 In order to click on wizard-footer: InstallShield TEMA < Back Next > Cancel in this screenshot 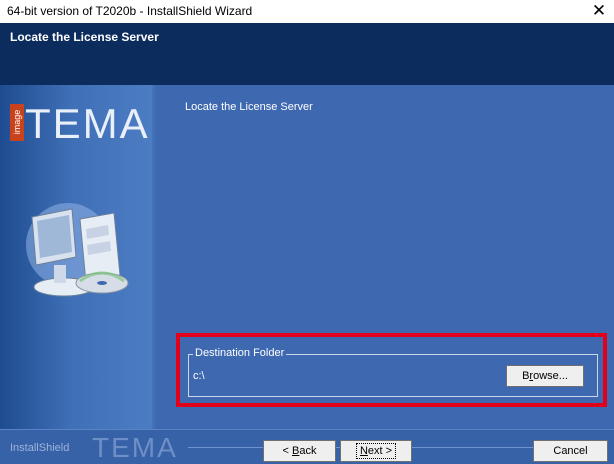, I will do `click(307, 446)`.